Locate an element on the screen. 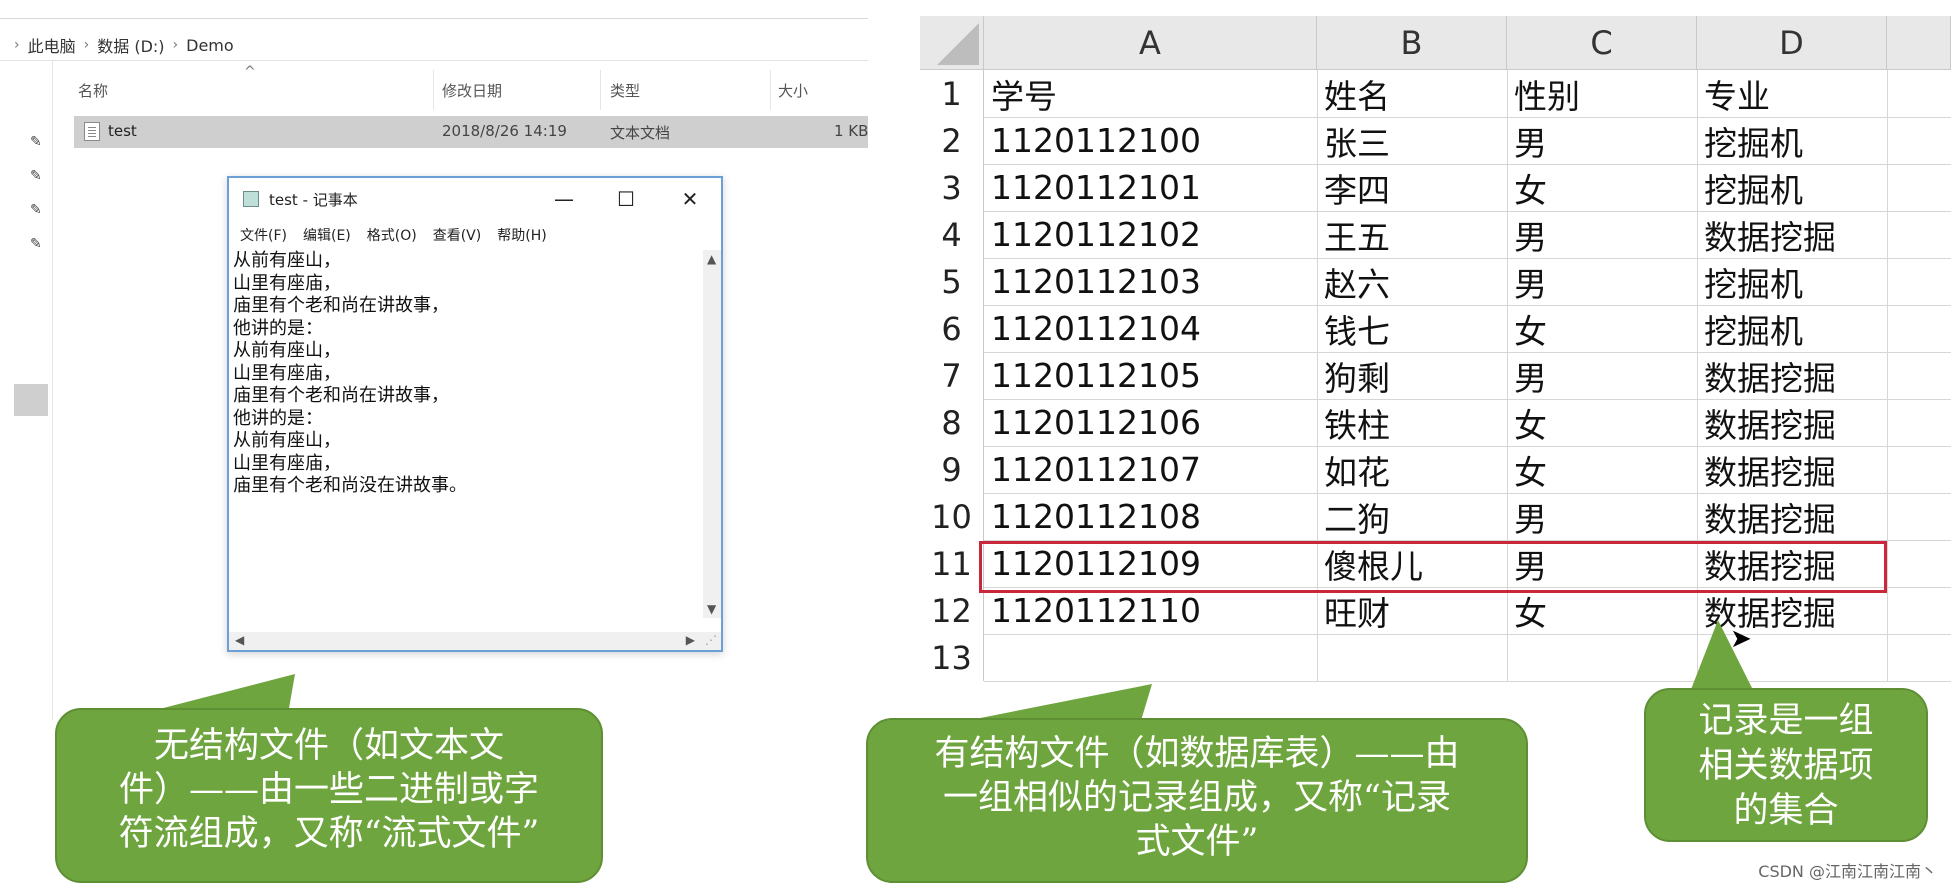  menu-view: 查看(V) is located at coordinates (457, 236).